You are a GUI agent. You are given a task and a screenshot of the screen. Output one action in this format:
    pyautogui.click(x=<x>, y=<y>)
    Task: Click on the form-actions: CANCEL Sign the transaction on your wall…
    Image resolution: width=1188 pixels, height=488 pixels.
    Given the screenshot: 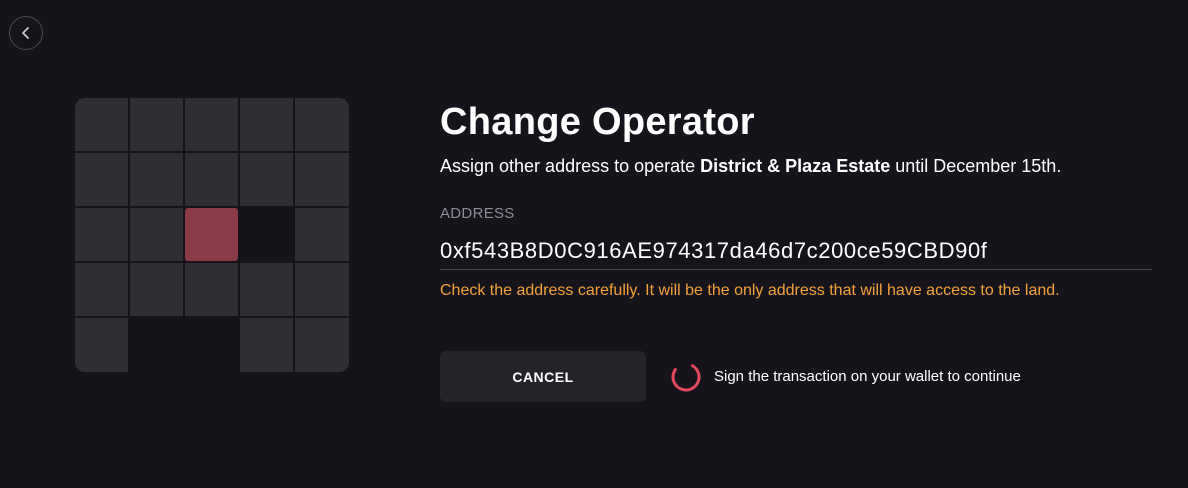 What is the action you would take?
    pyautogui.click(x=730, y=376)
    